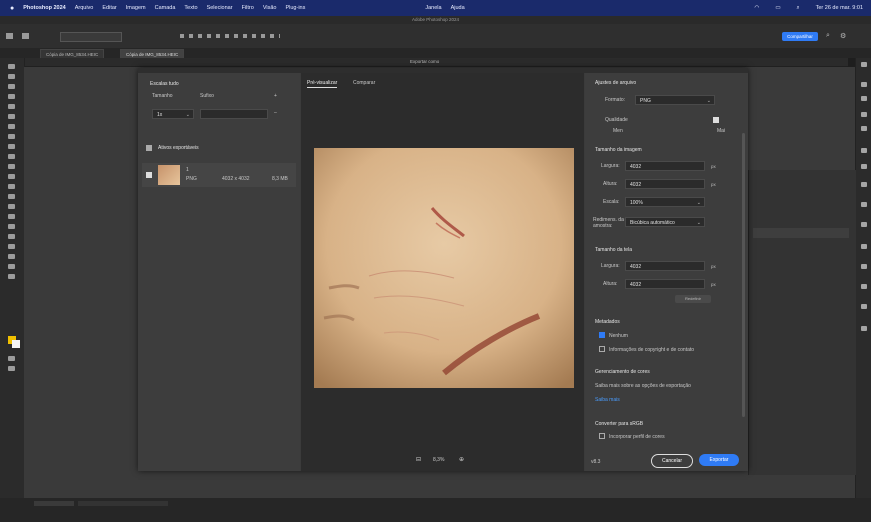 Image resolution: width=871 pixels, height=522 pixels. I want to click on learn-more-link: Saiba mais, so click(607, 400).